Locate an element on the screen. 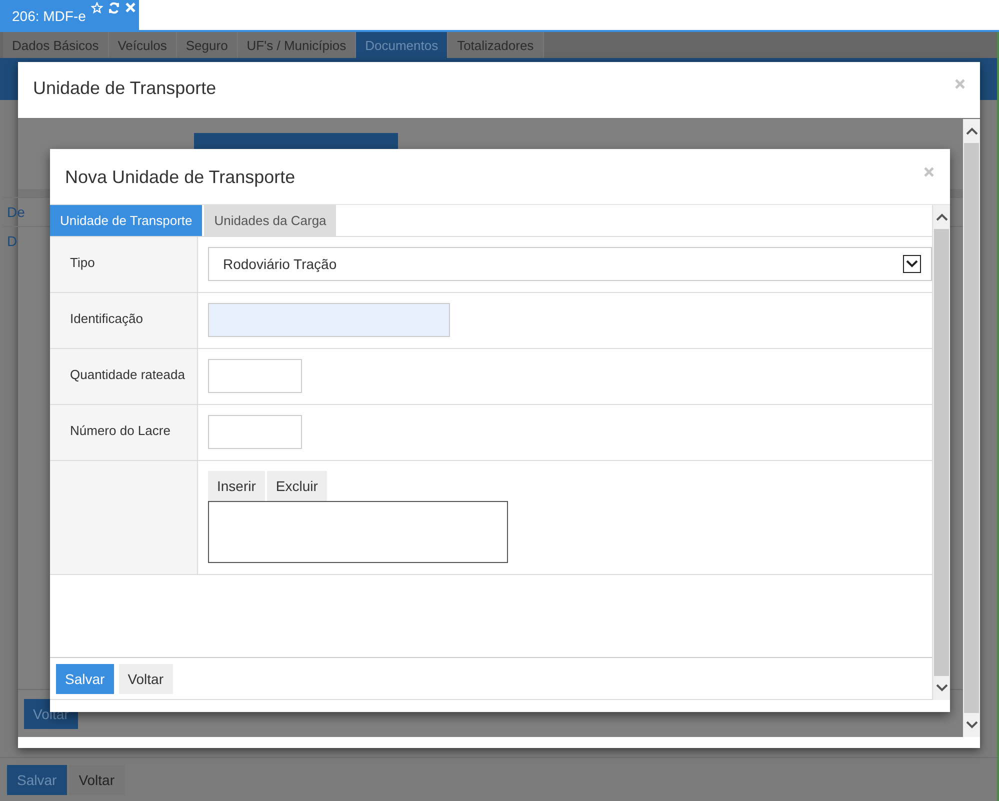 Image resolution: width=999 pixels, height=801 pixels. section-tab: Dados Básicos is located at coordinates (56, 45).